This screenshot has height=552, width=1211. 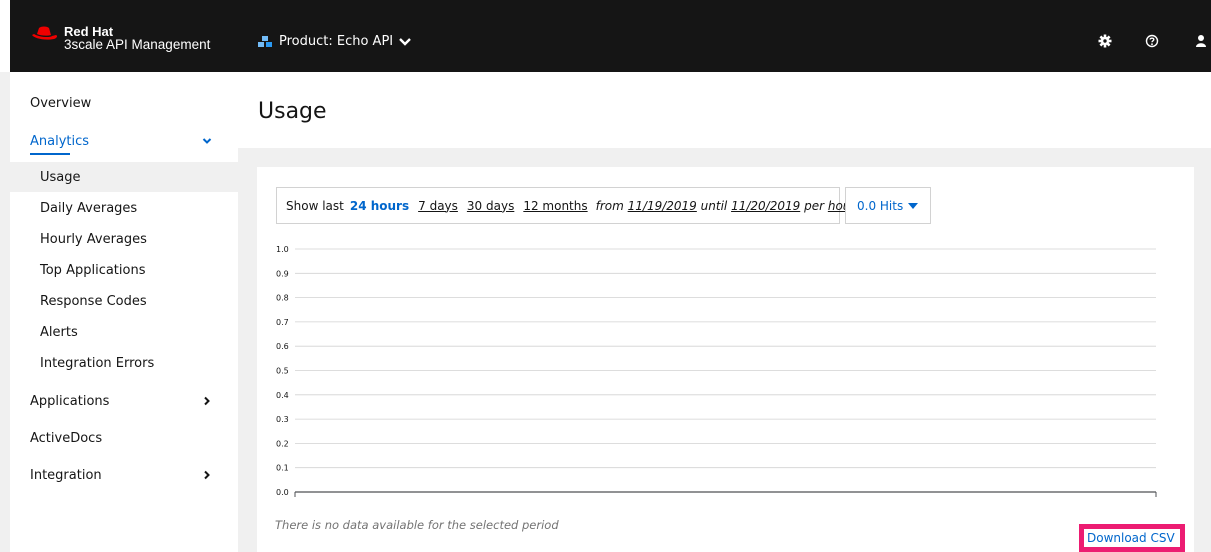 What do you see at coordinates (69, 401) in the screenshot?
I see `sidebar-item-applications: Applications` at bounding box center [69, 401].